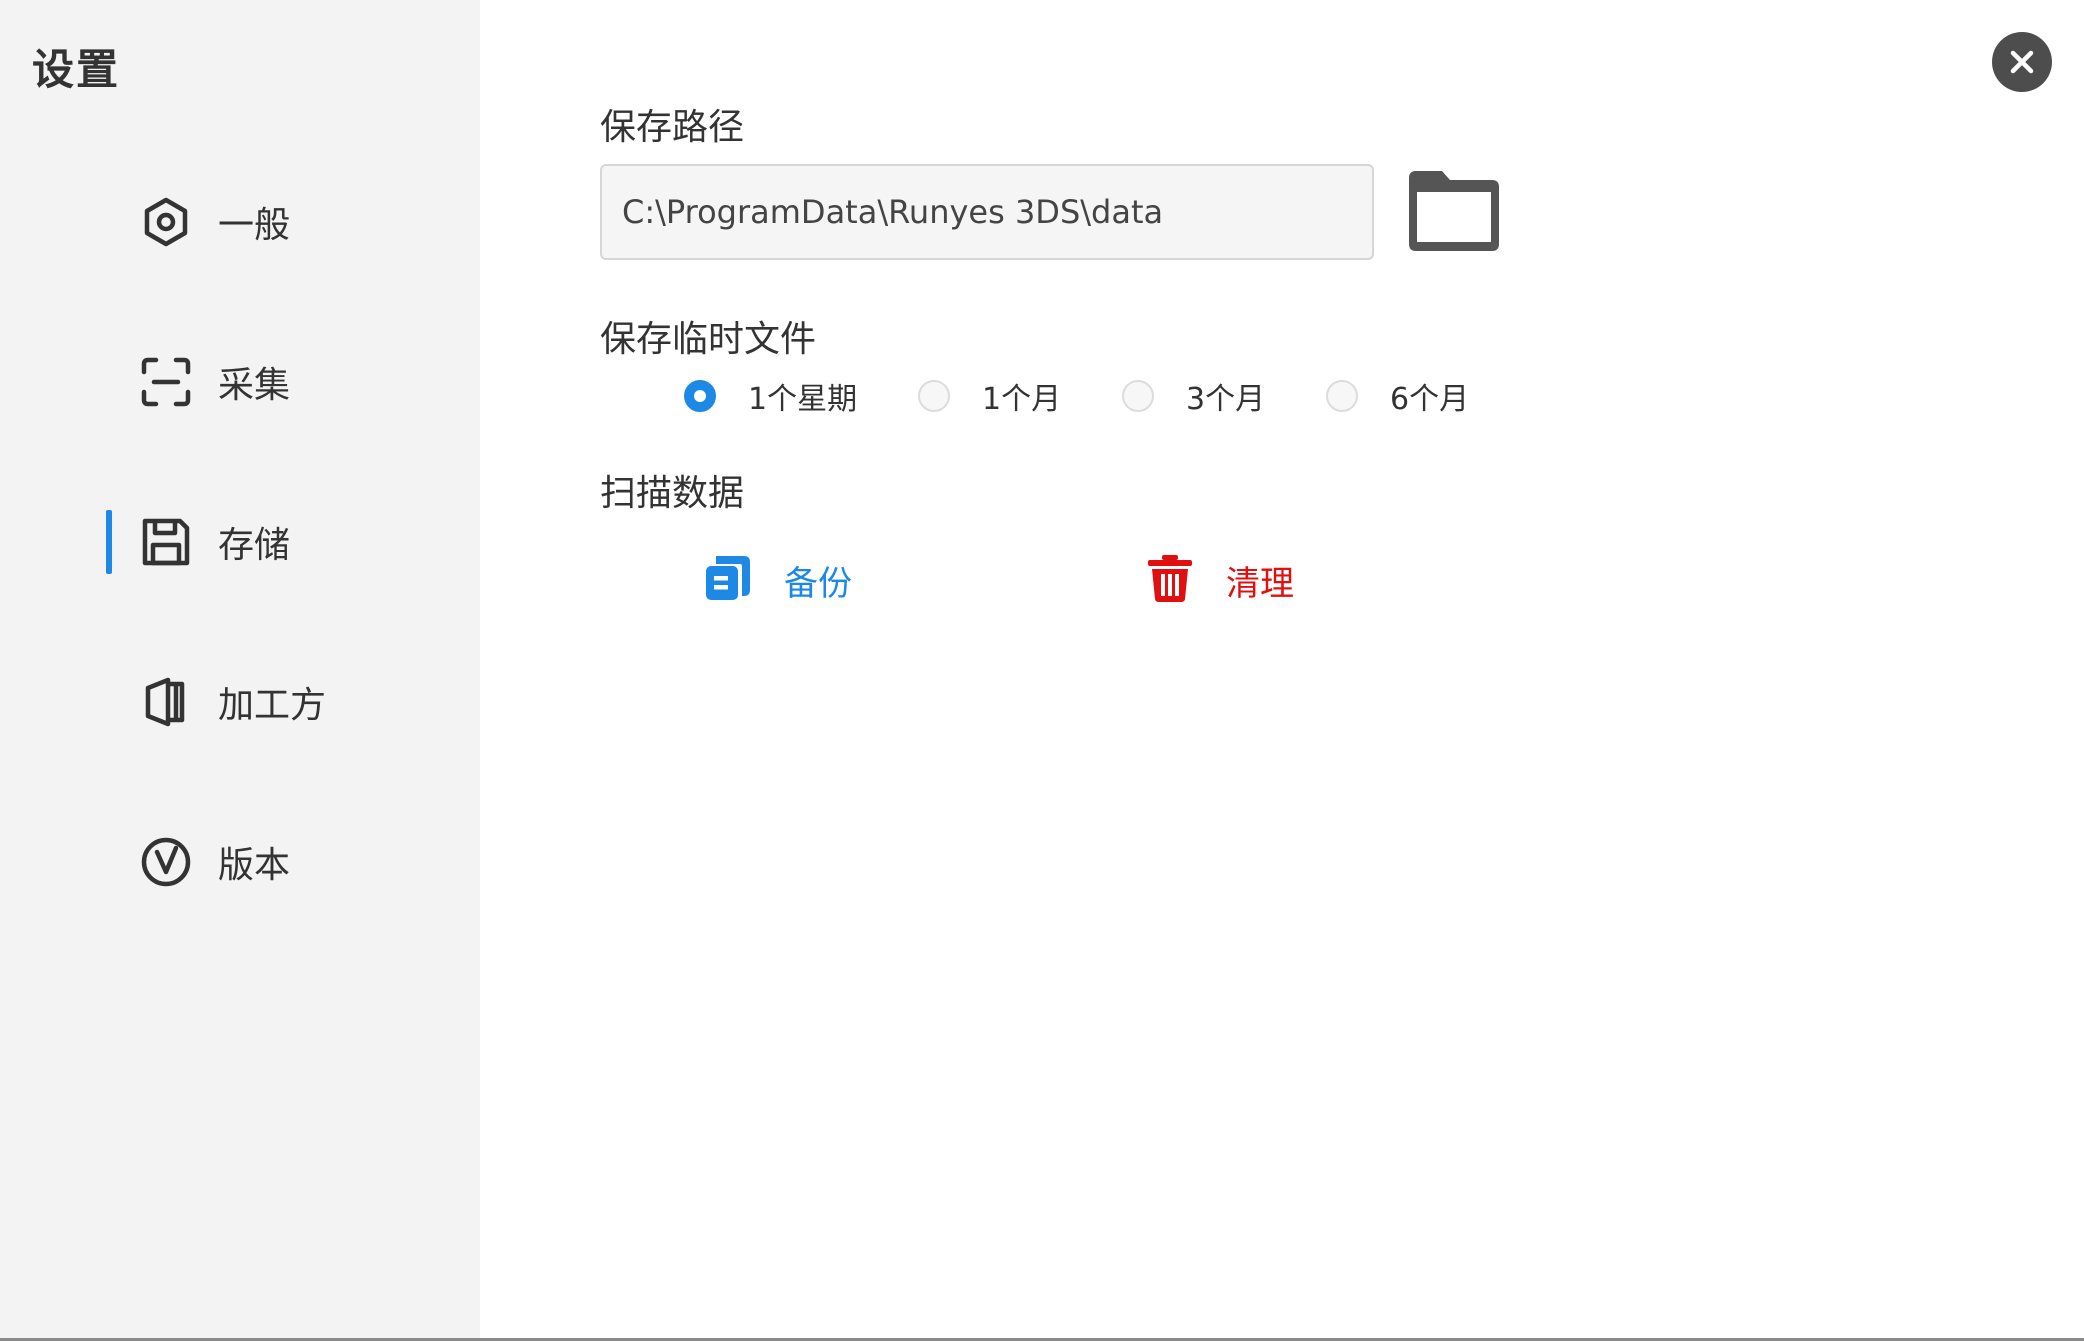 This screenshot has width=2084, height=1341. I want to click on radio-option-6-months: 6个月, so click(1397, 396).